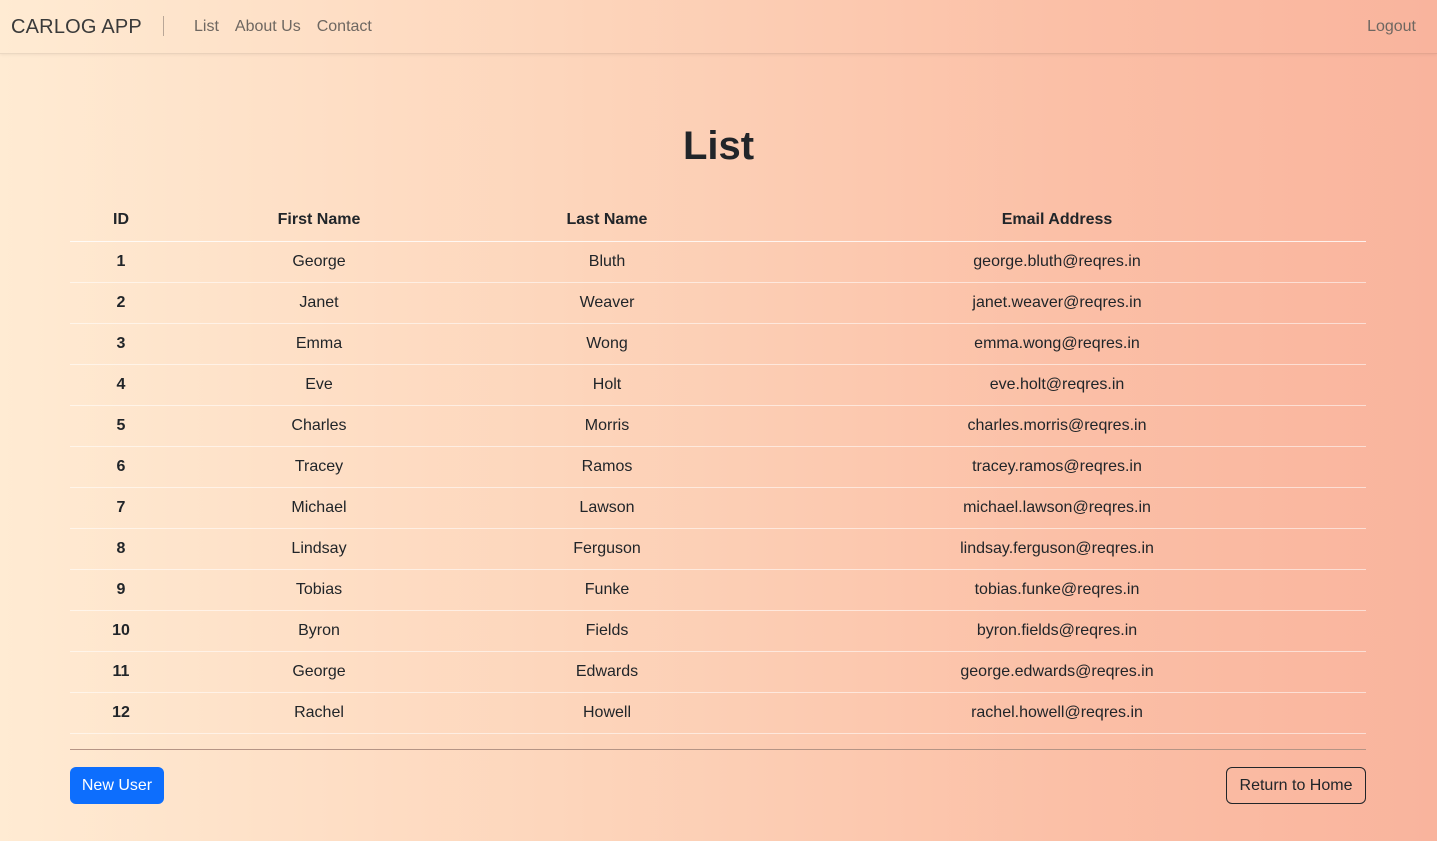  Describe the element at coordinates (607, 631) in the screenshot. I see `cell-last-name: Fields` at that location.